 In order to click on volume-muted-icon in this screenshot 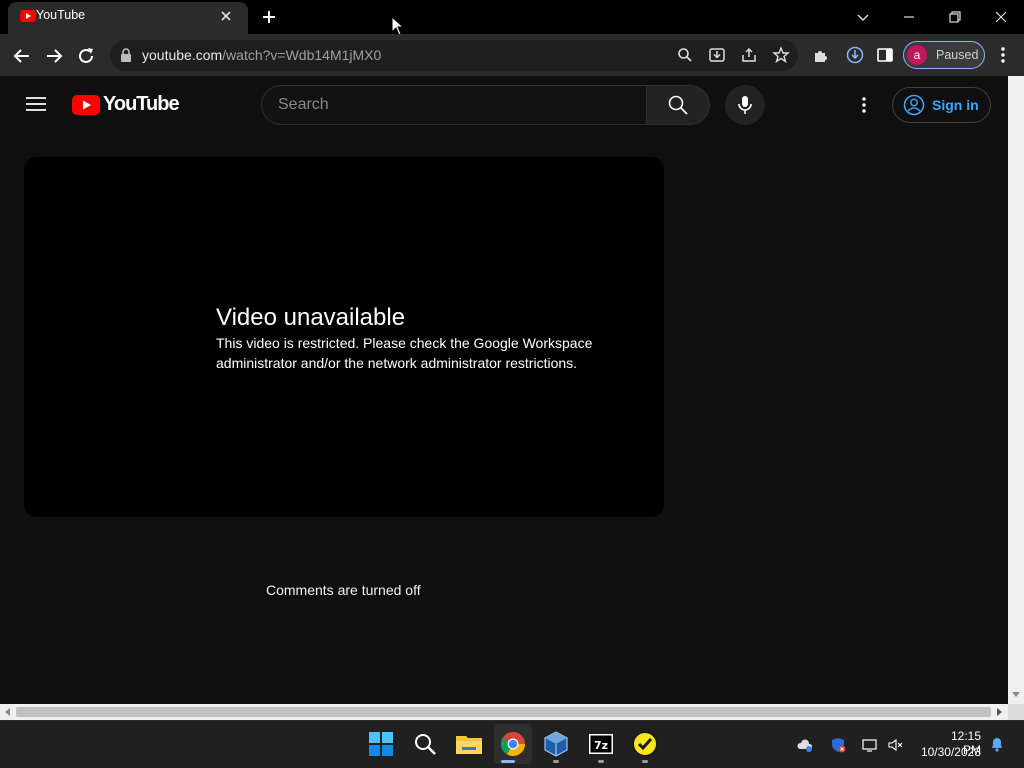, I will do `click(895, 745)`.